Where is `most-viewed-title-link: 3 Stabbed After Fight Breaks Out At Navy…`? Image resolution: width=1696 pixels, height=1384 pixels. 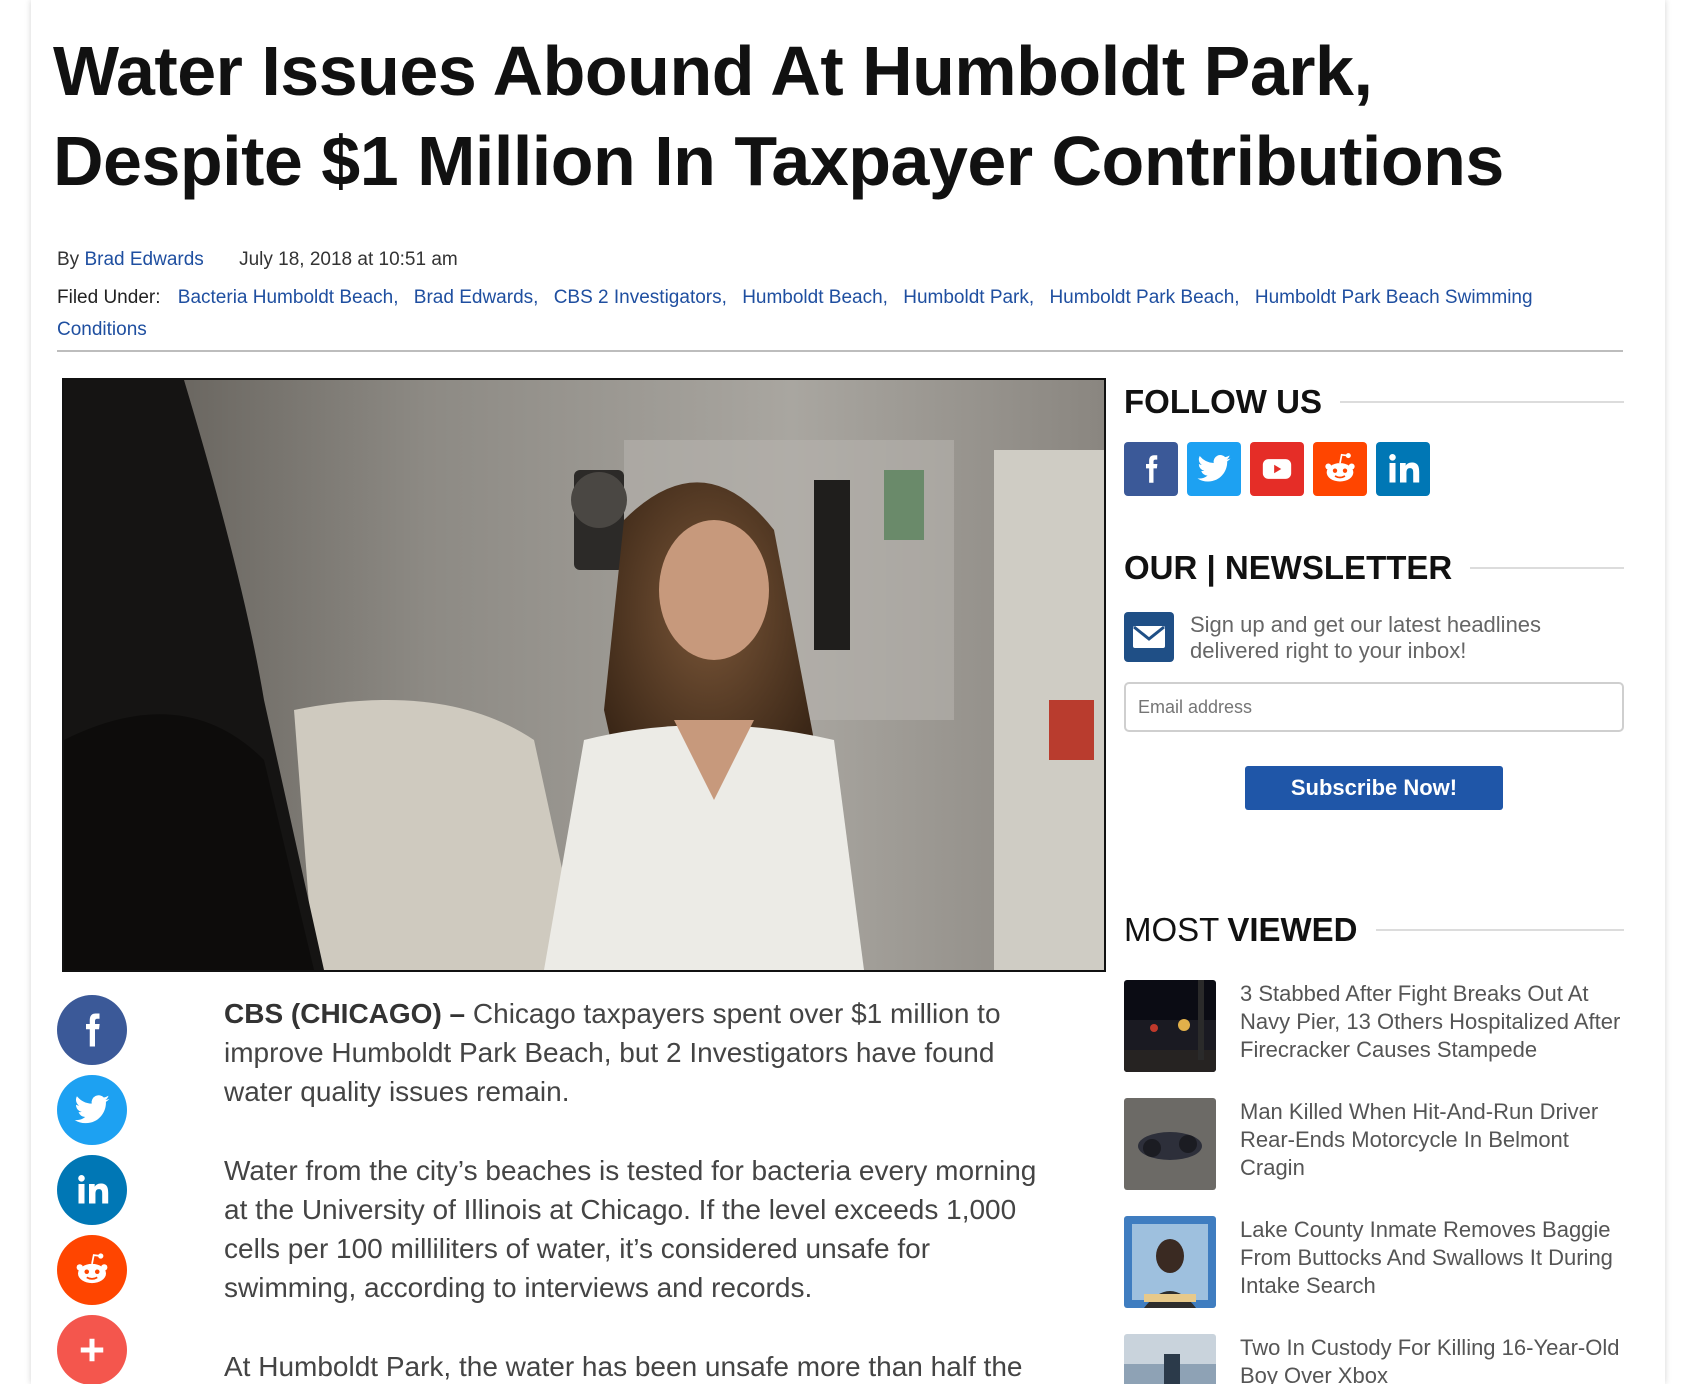 most-viewed-title-link: 3 Stabbed After Fight Breaks Out At Navy… is located at coordinates (1432, 1039).